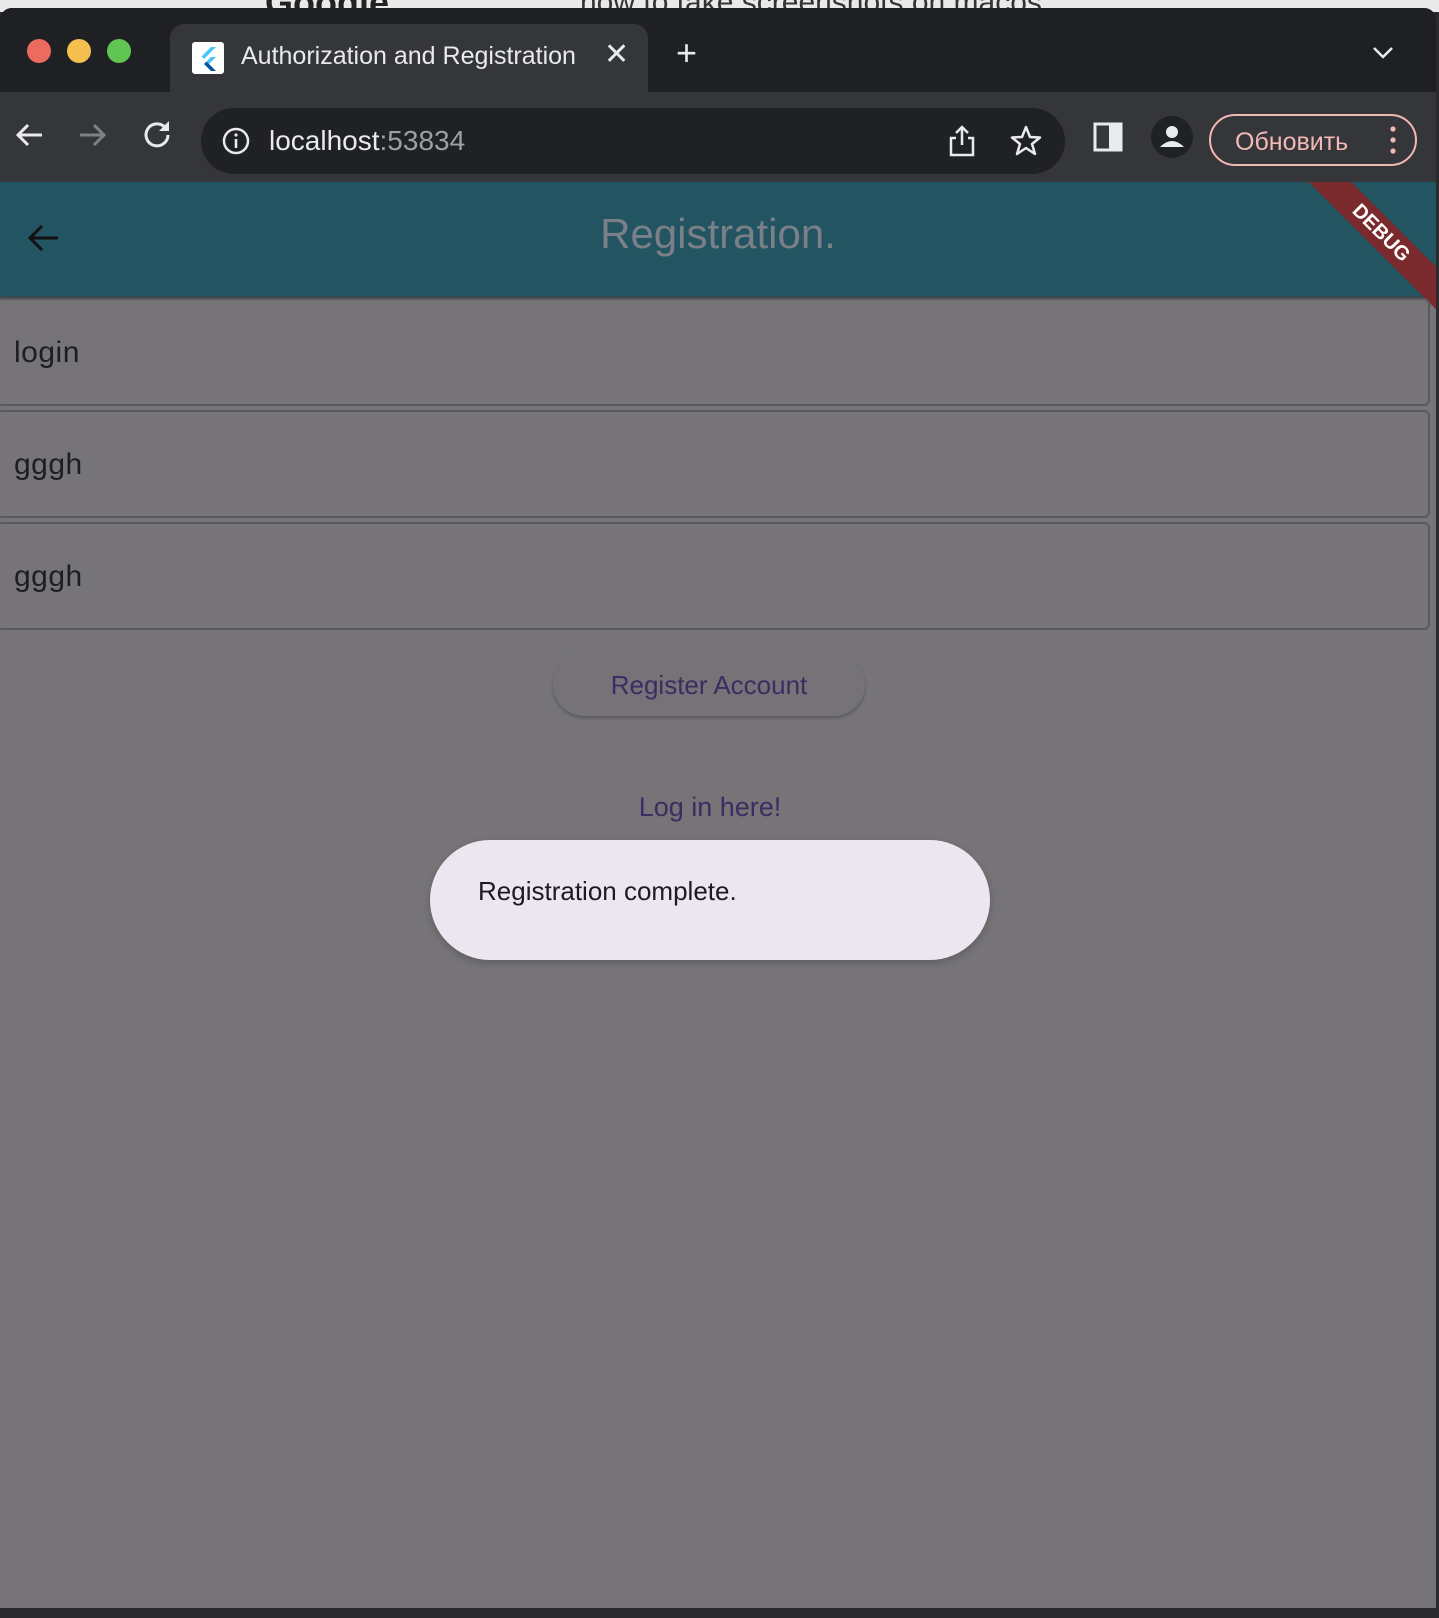 The width and height of the screenshot is (1439, 1618). I want to click on register-account-button: Register Account, so click(709, 685).